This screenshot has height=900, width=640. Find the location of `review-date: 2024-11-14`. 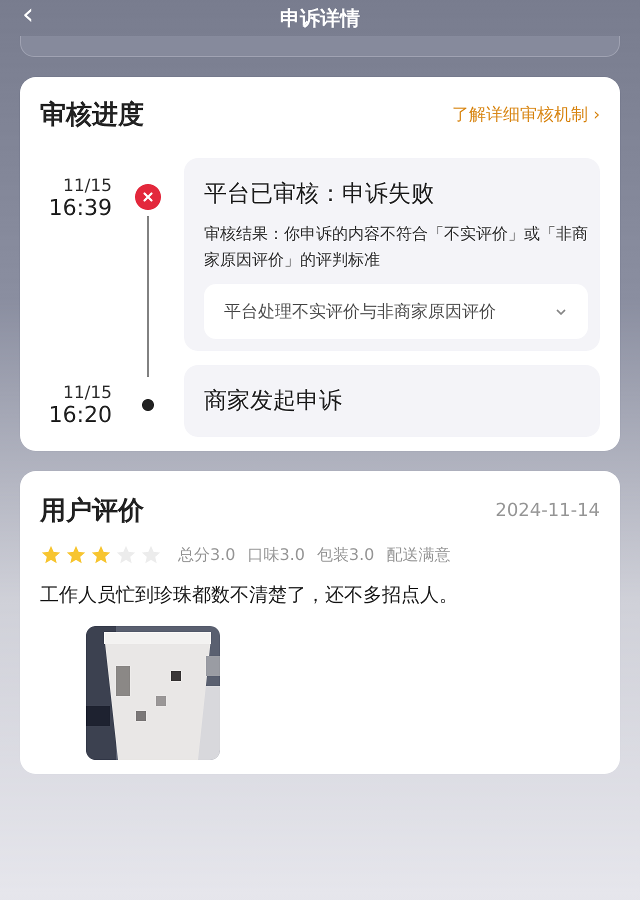

review-date: 2024-11-14 is located at coordinates (547, 511).